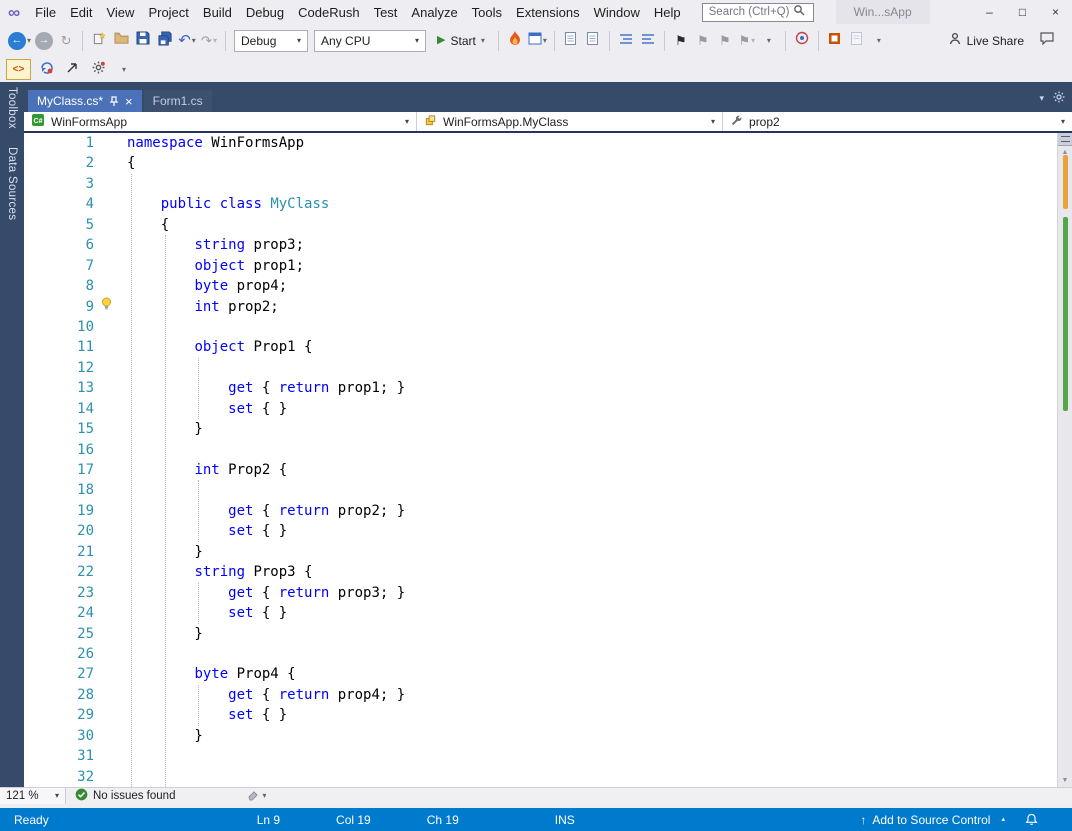 The width and height of the screenshot is (1072, 831). What do you see at coordinates (548, 736) in the screenshot?
I see `code-line: 30 }` at bounding box center [548, 736].